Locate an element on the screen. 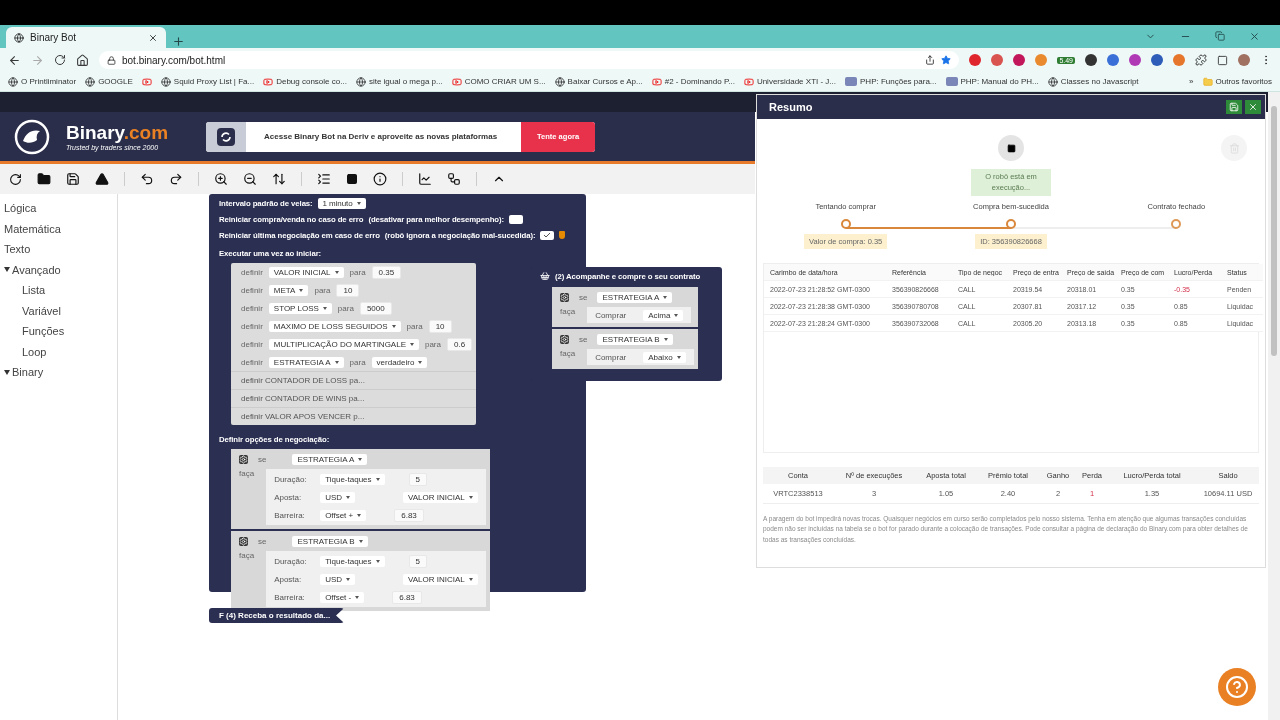 Image resolution: width=1280 pixels, height=720 pixels. deriv-logo-icon is located at coordinates (226, 136).